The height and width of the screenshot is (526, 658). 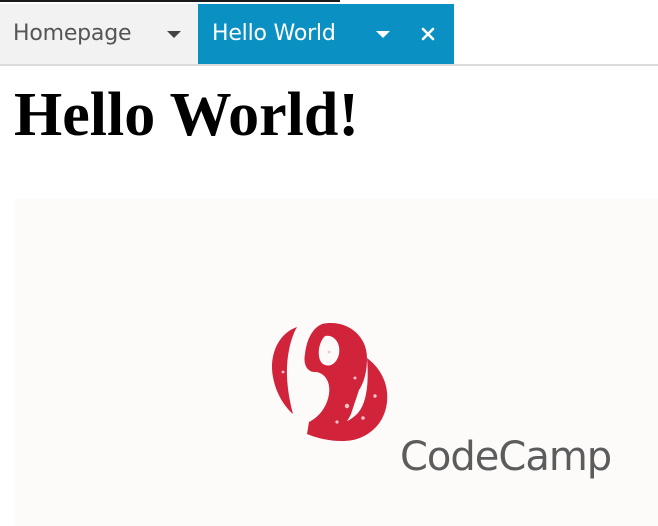 What do you see at coordinates (506, 457) in the screenshot?
I see `codecamp-wordmark: CodeCamp` at bounding box center [506, 457].